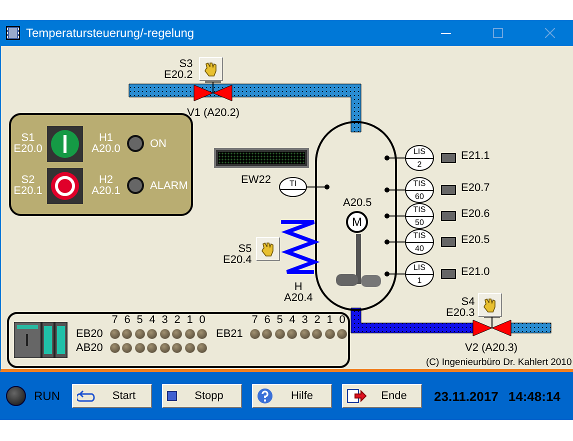 The height and width of the screenshot is (441, 573). Describe the element at coordinates (178, 75) in the screenshot. I see `switch-address: E20.2` at that location.